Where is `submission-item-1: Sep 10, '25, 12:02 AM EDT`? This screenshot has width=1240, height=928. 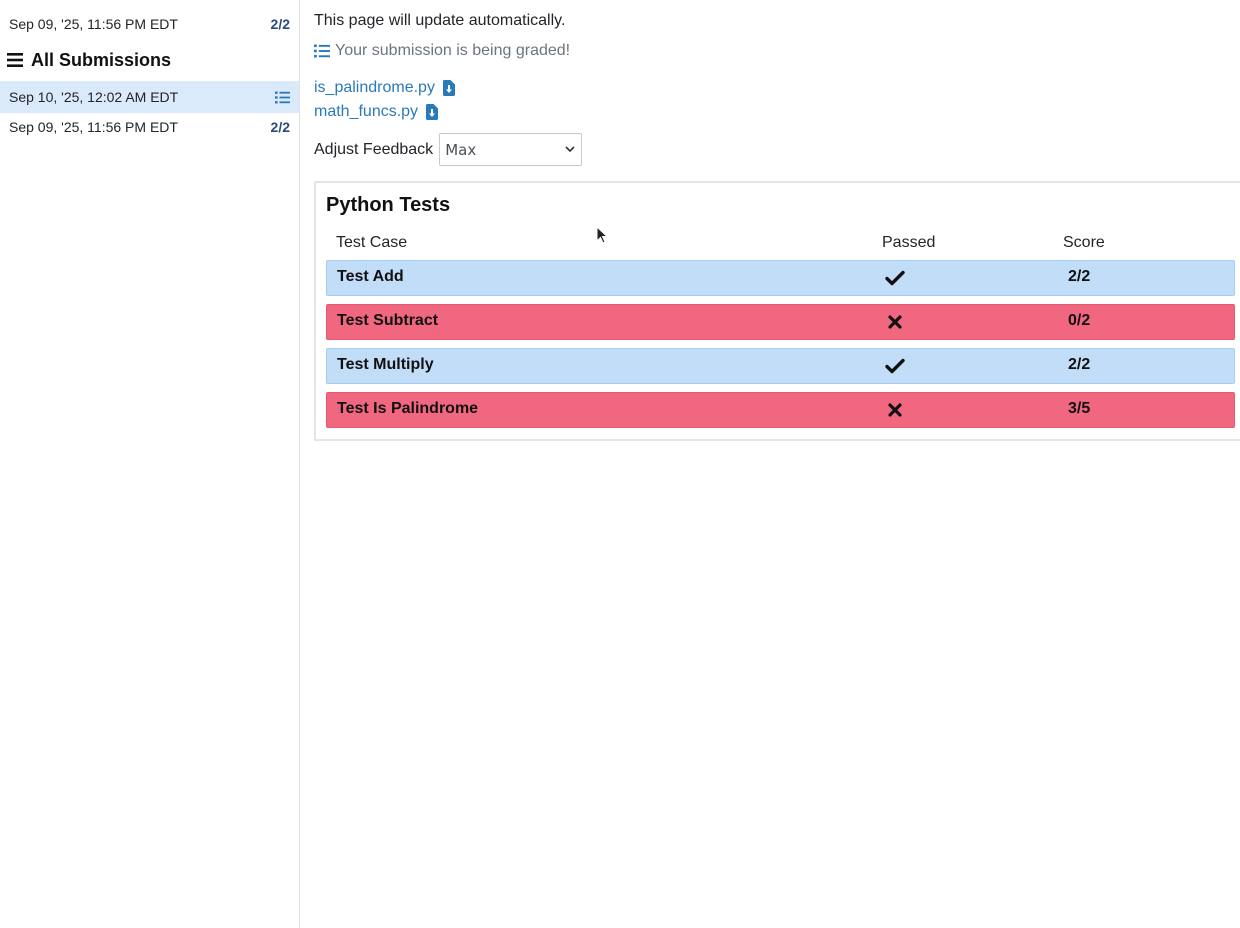 submission-item-1: Sep 10, '25, 12:02 AM EDT is located at coordinates (149, 97).